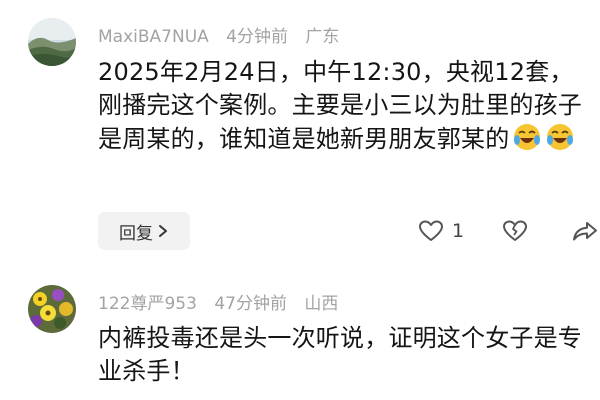 The width and height of the screenshot is (600, 400). What do you see at coordinates (458, 231) in the screenshot?
I see `like-count: 1` at bounding box center [458, 231].